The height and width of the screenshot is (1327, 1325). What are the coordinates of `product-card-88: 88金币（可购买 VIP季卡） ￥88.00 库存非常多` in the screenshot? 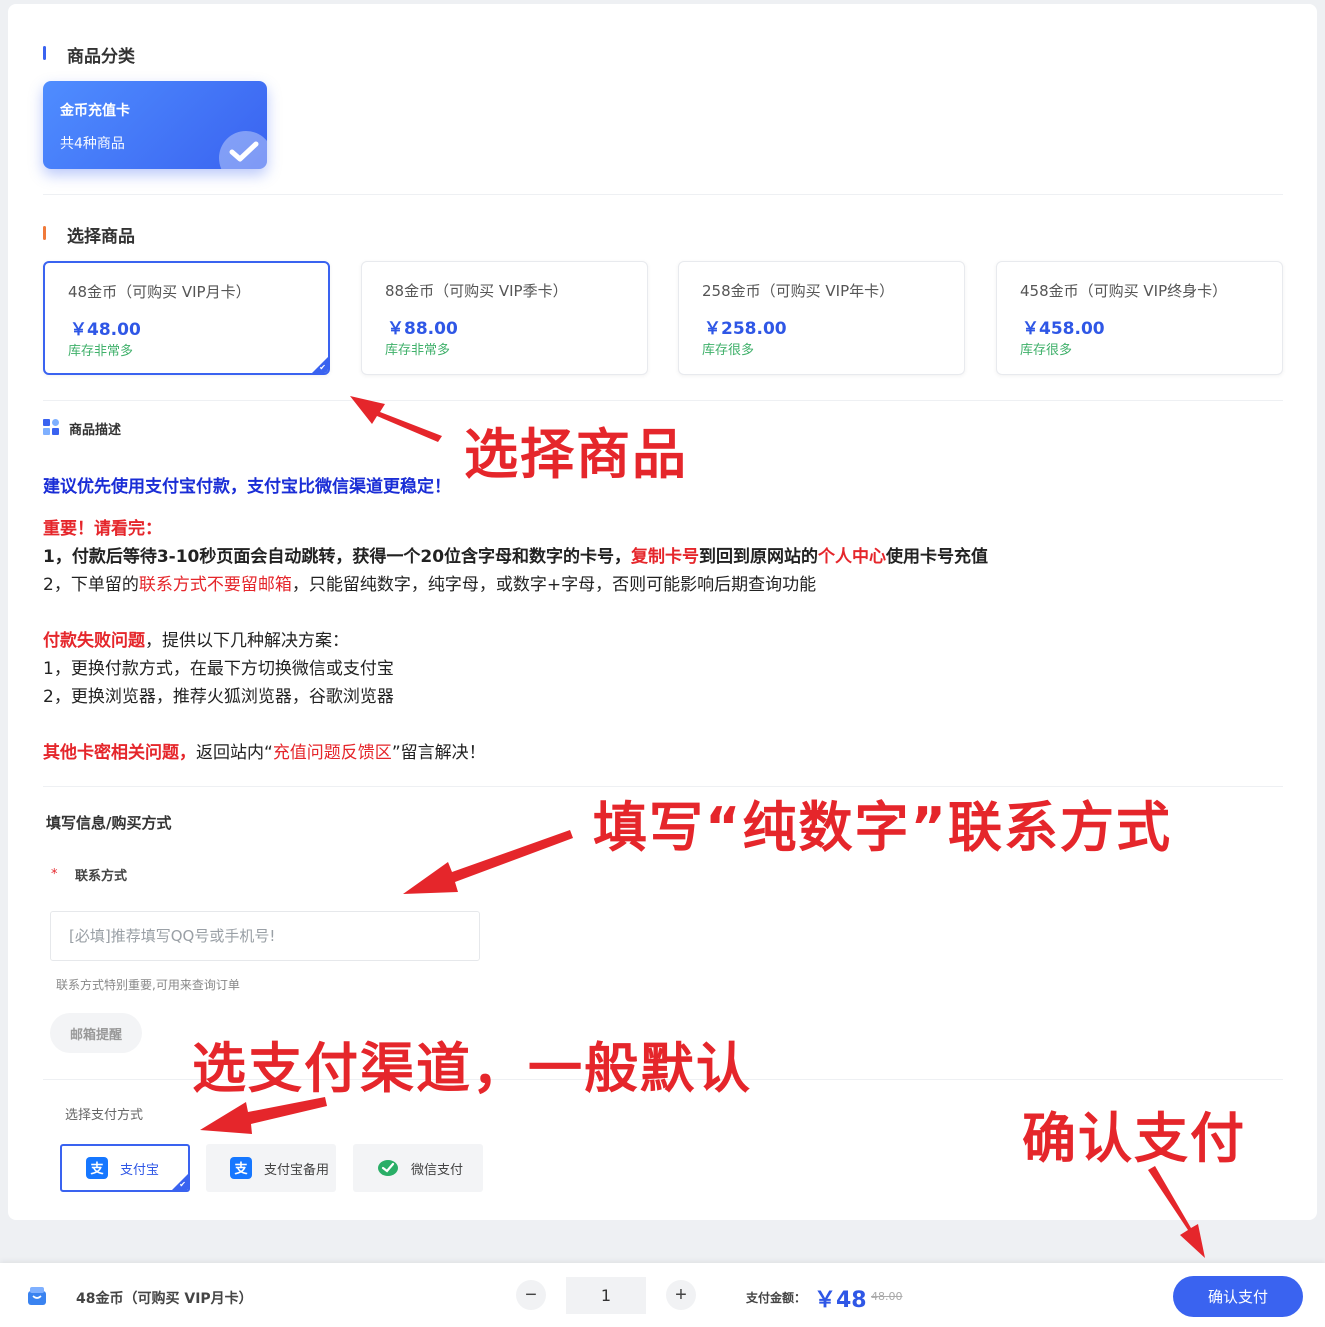 It's located at (504, 318).